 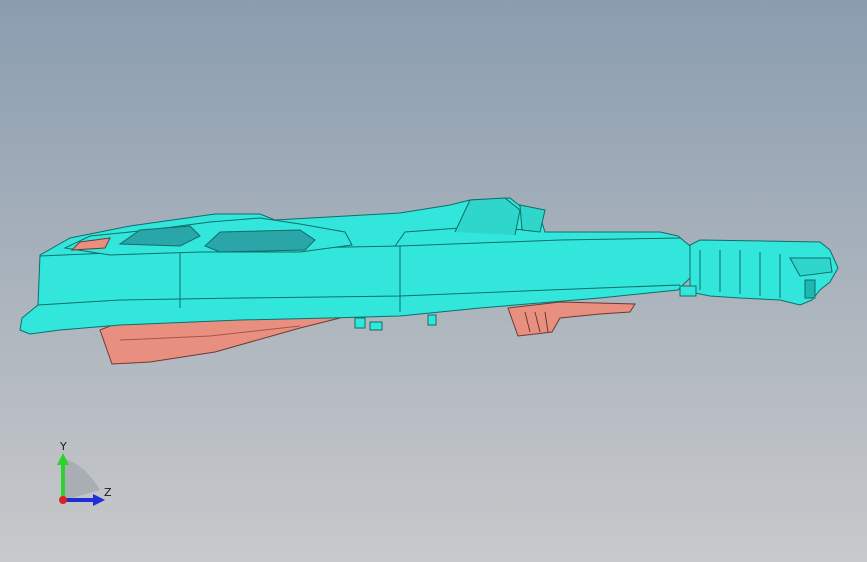 What do you see at coordinates (108, 492) in the screenshot?
I see `z-axis-label: Z` at bounding box center [108, 492].